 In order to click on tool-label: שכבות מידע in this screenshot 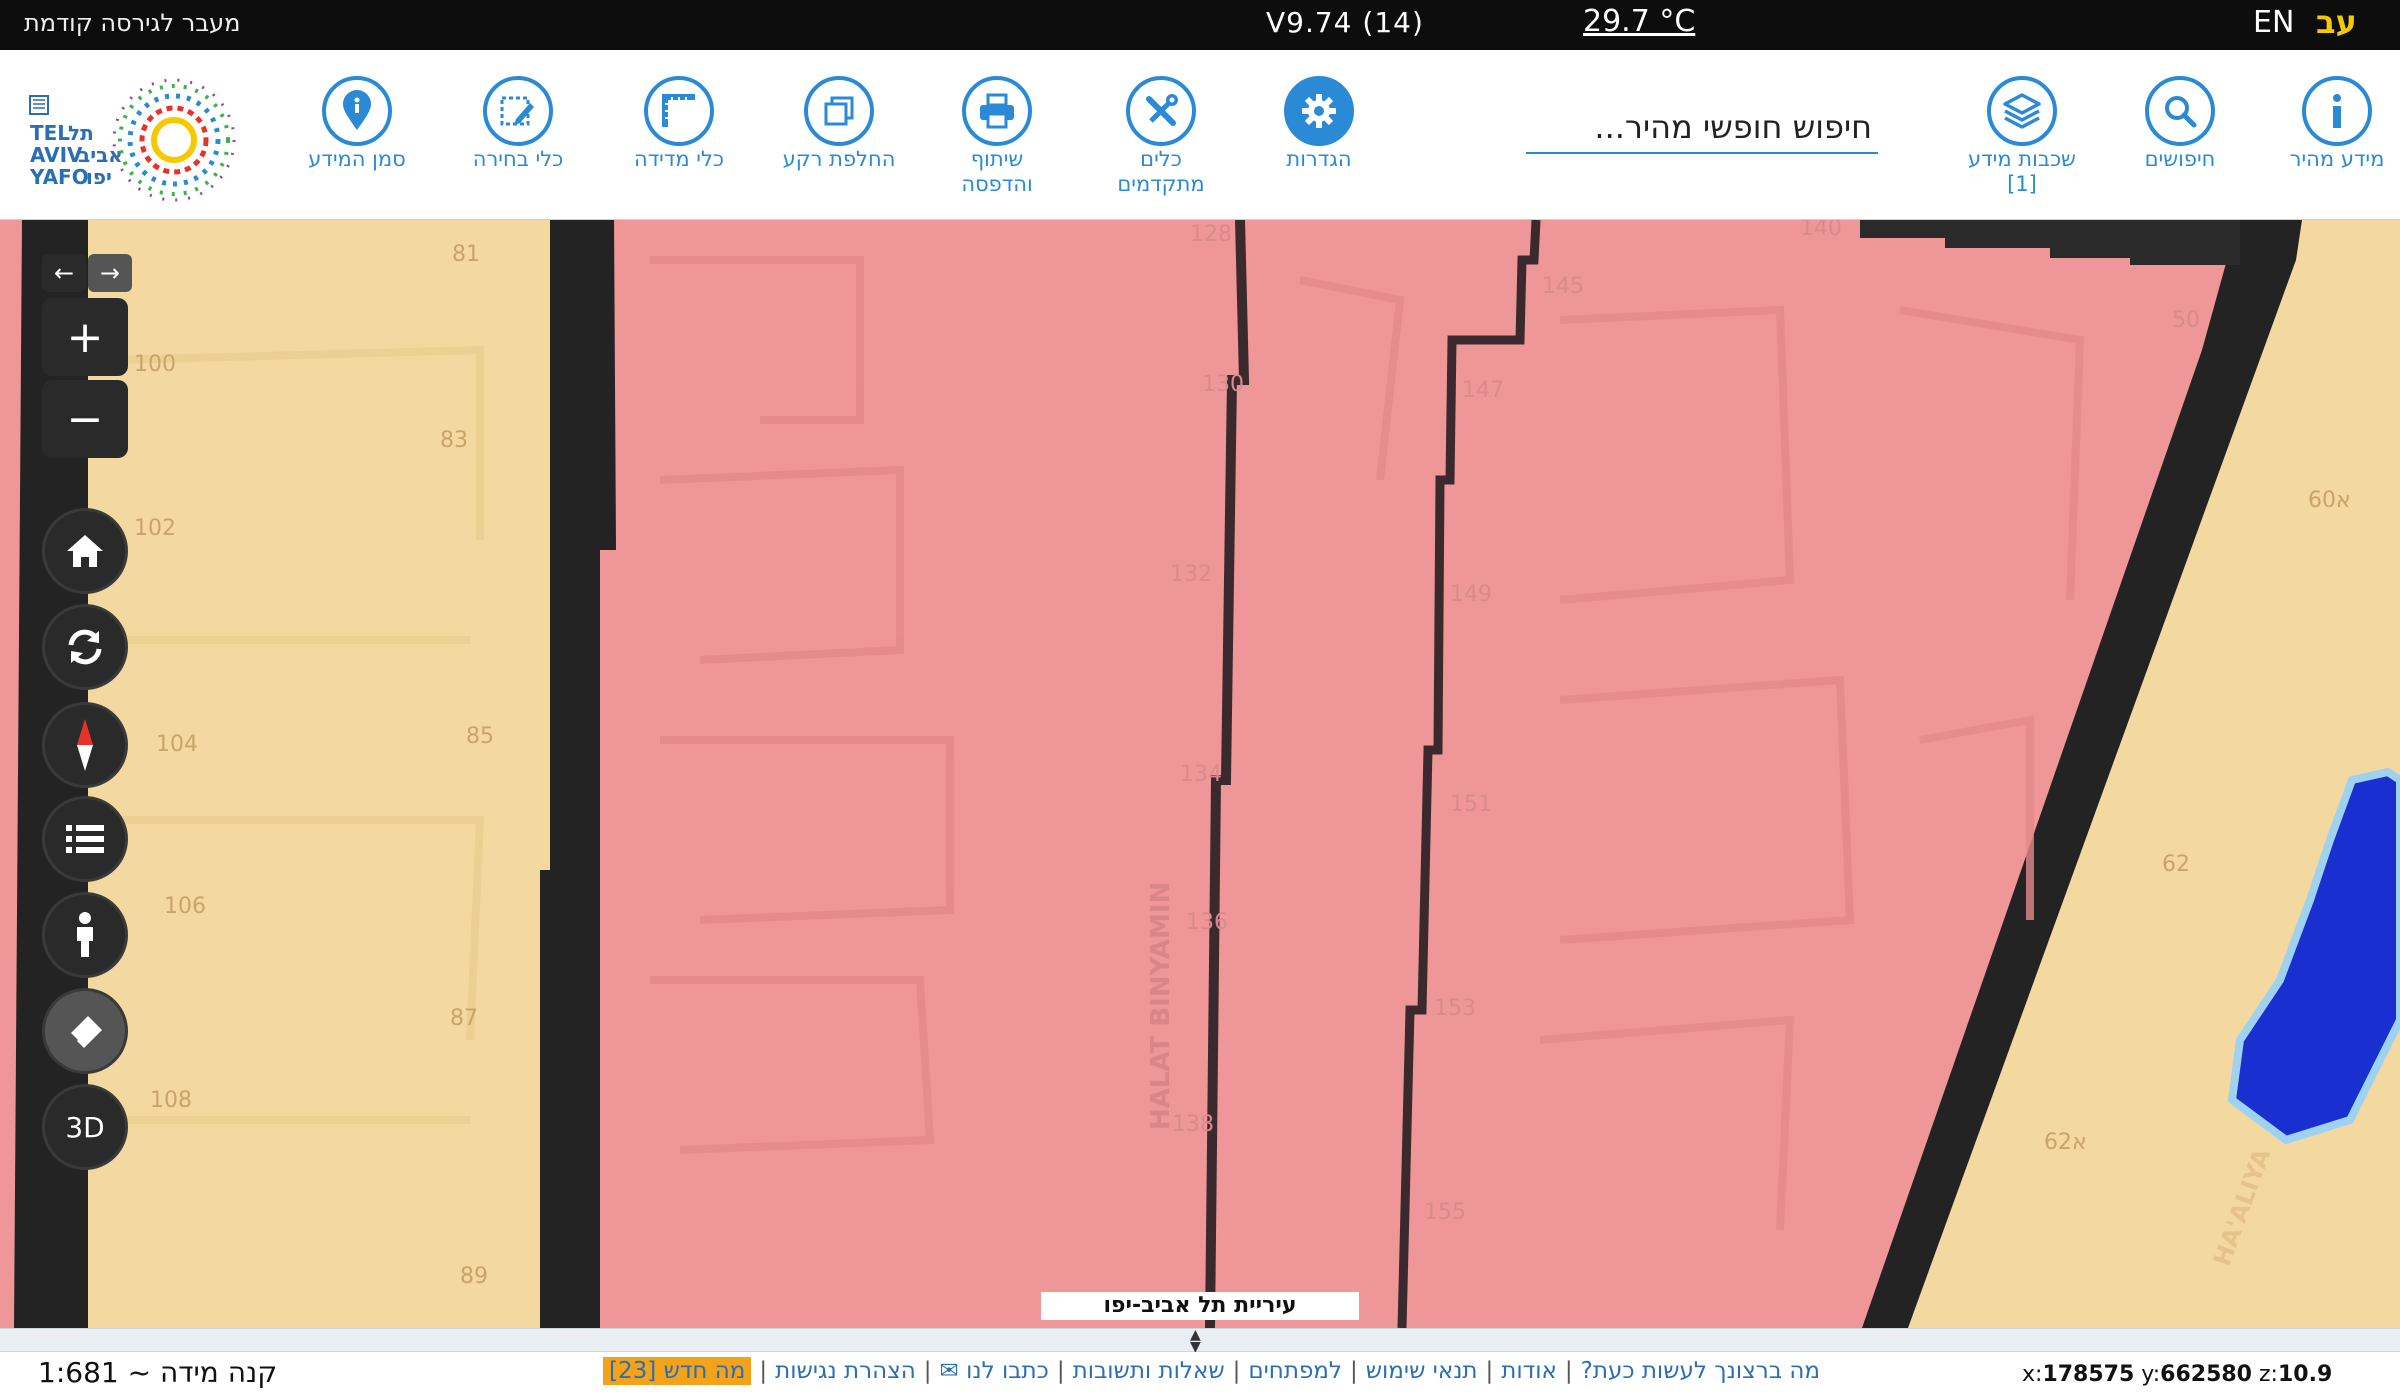, I will do `click(2022, 159)`.